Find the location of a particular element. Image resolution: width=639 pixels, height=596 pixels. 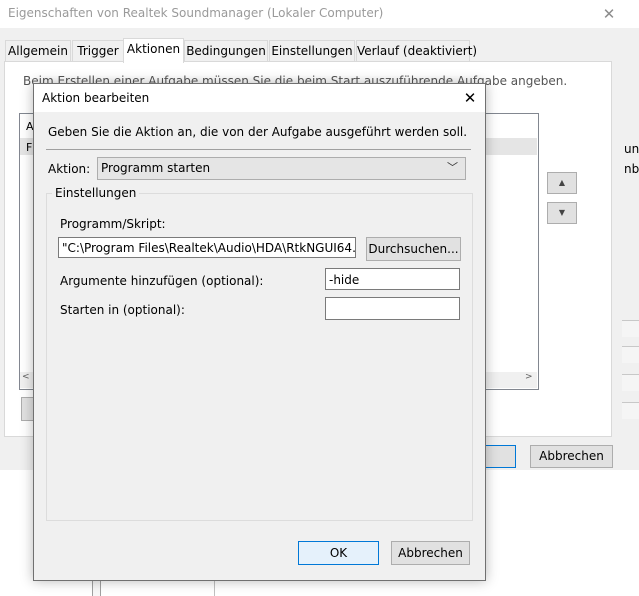

start-in-label: Starten in (optional): is located at coordinates (122, 310).